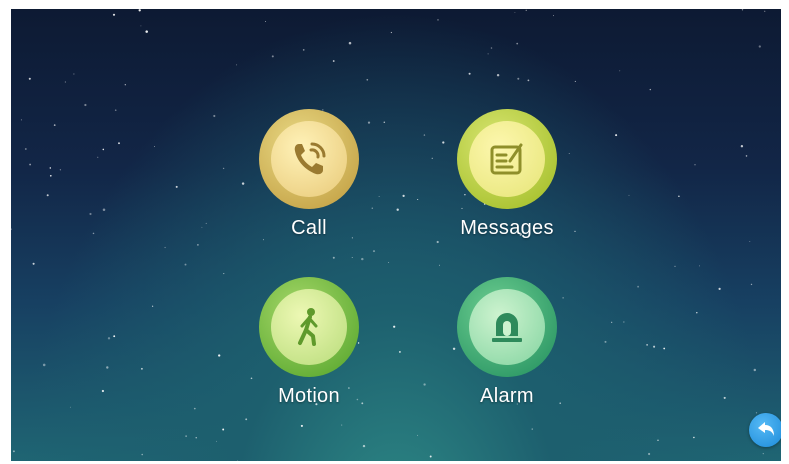 Image resolution: width=789 pixels, height=464 pixels. What do you see at coordinates (309, 159) in the screenshot?
I see `call-button` at bounding box center [309, 159].